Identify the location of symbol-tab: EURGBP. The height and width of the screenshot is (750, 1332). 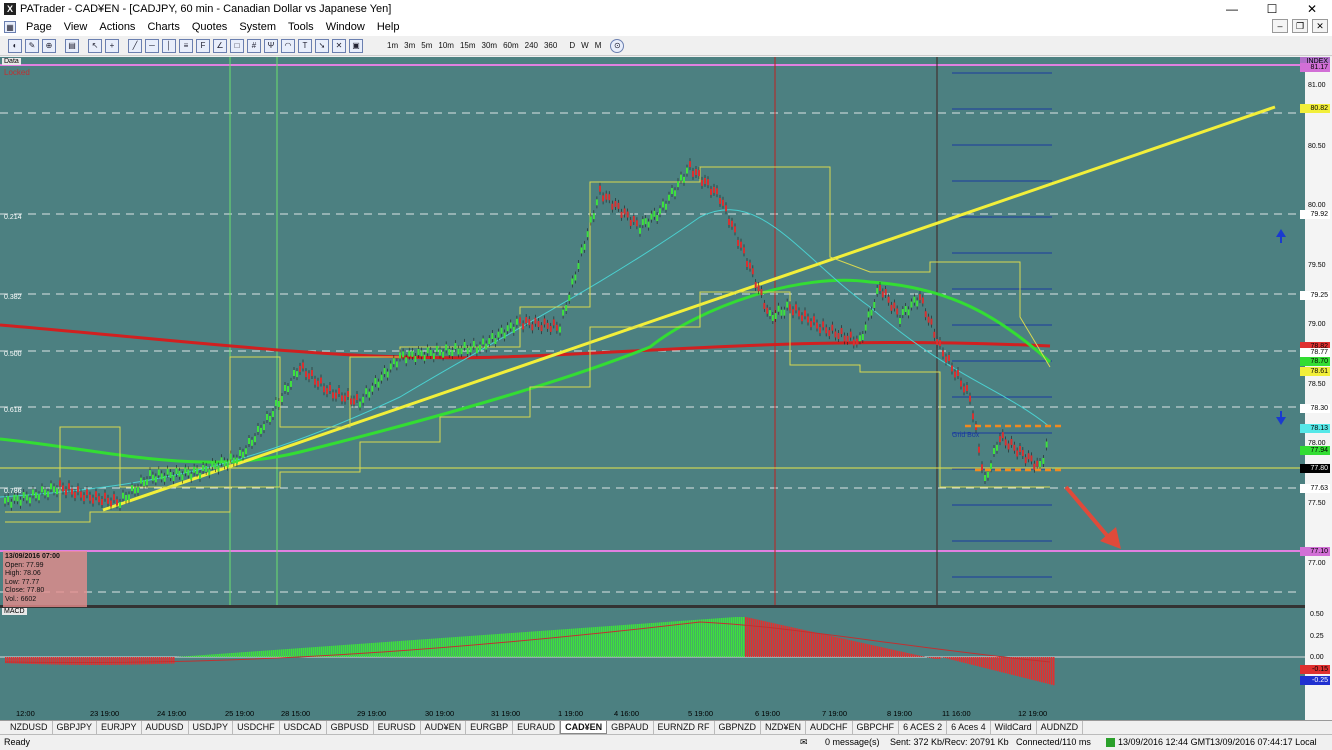
(490, 727).